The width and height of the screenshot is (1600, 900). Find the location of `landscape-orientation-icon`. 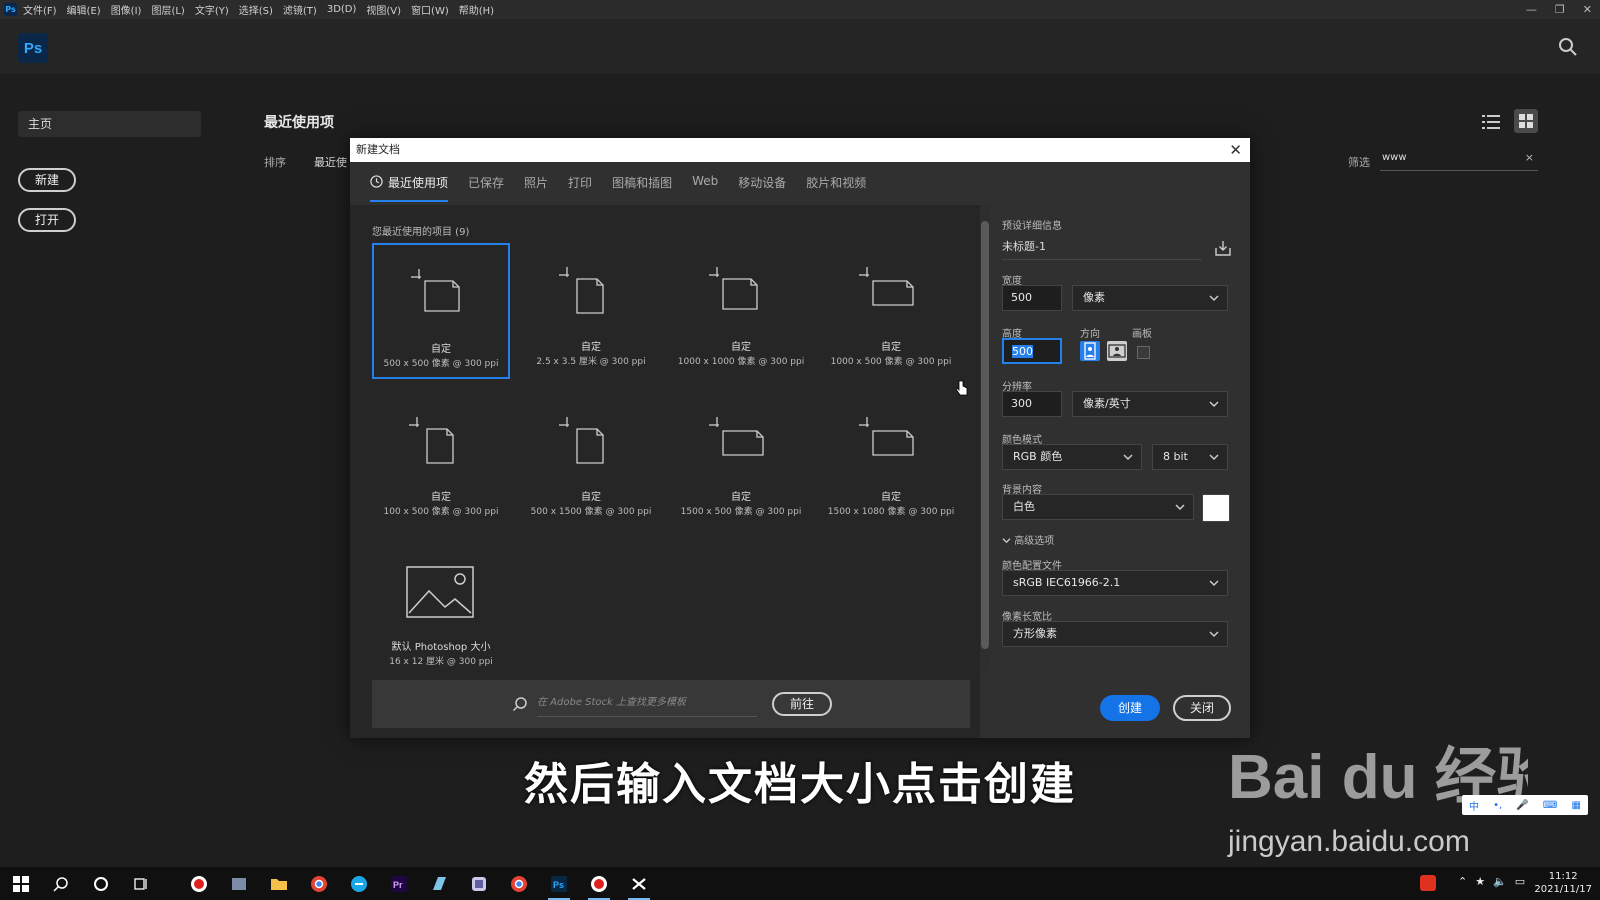

landscape-orientation-icon is located at coordinates (1117, 351).